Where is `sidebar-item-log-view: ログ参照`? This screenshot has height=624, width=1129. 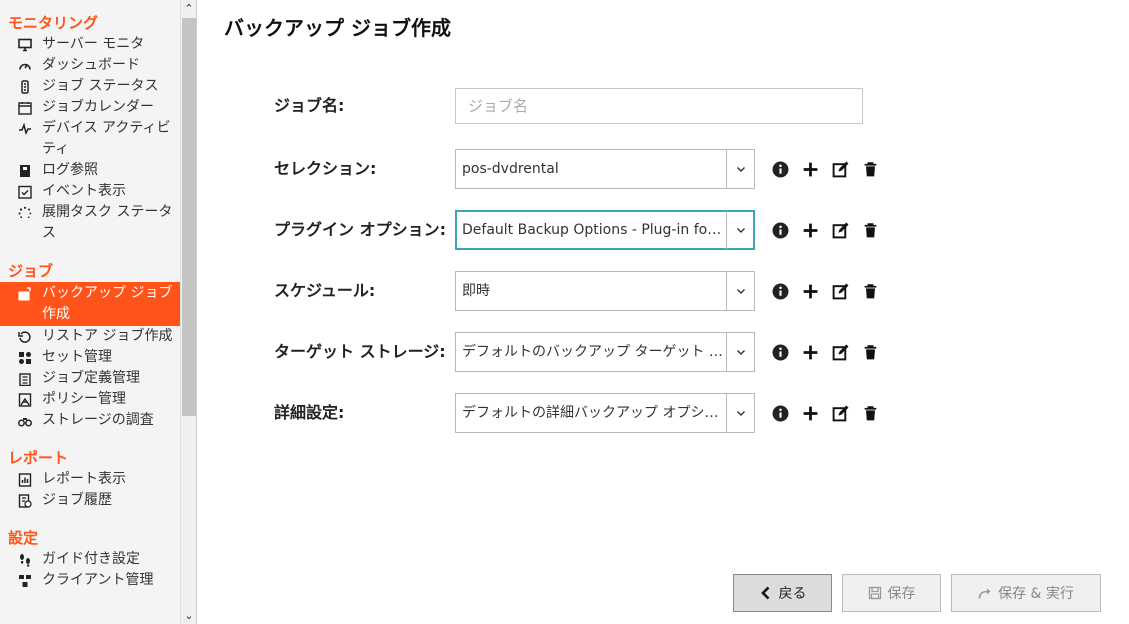
sidebar-item-log-view: ログ参照 is located at coordinates (90, 170).